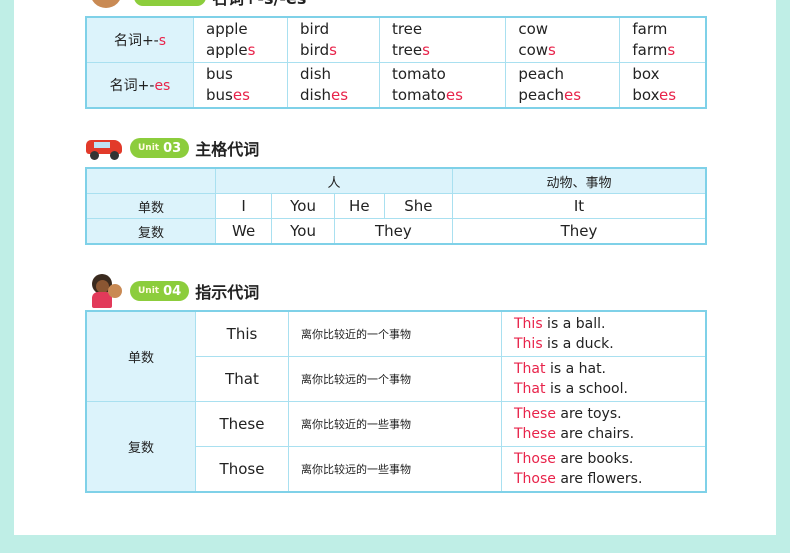 The width and height of the screenshot is (790, 553). Describe the element at coordinates (541, 74) in the screenshot. I see `singular-word: peach` at that location.